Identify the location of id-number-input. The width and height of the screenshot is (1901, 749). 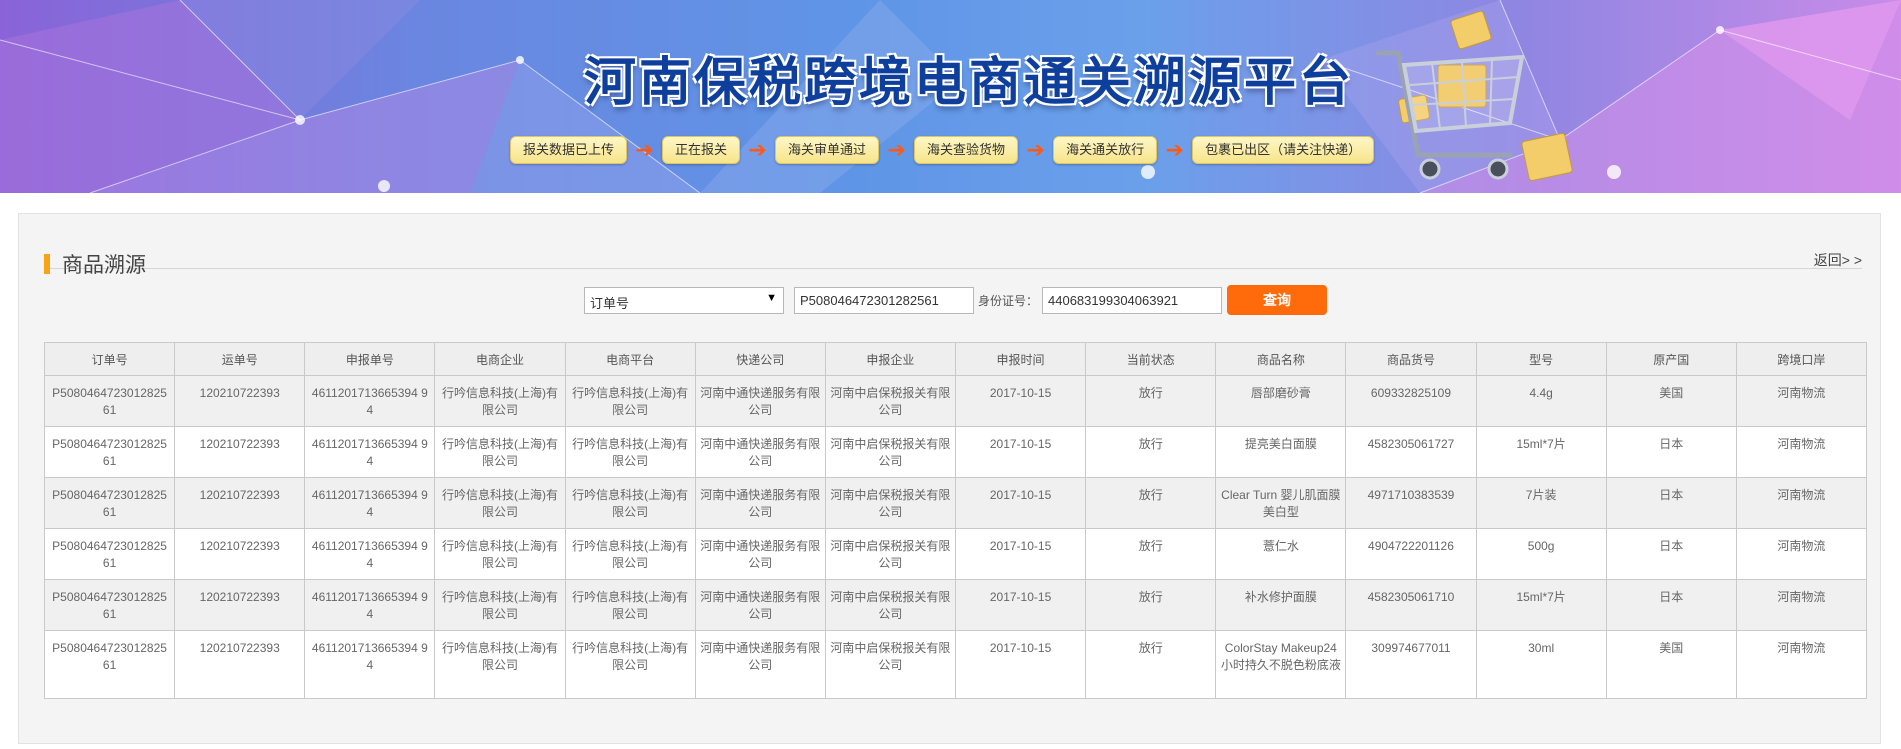
(1132, 300).